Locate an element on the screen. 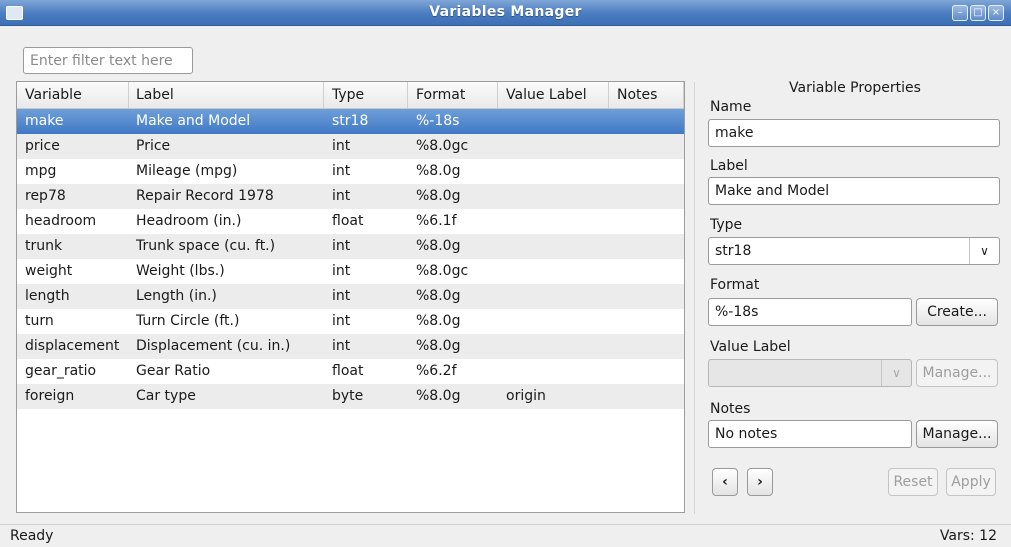 Image resolution: width=1011 pixels, height=547 pixels. previous-variable-button: ‹ is located at coordinates (725, 482).